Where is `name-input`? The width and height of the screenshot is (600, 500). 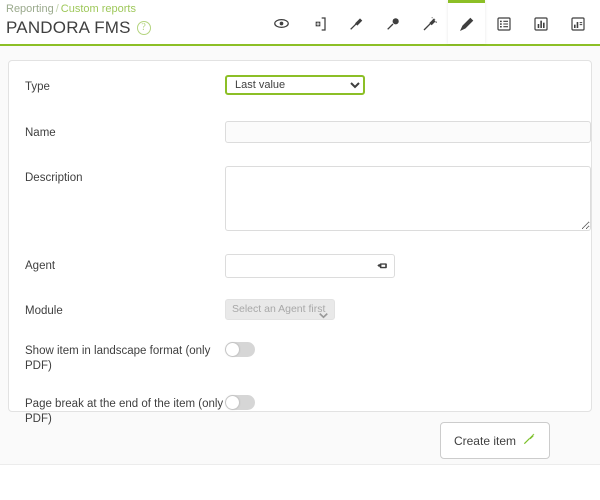 name-input is located at coordinates (408, 132).